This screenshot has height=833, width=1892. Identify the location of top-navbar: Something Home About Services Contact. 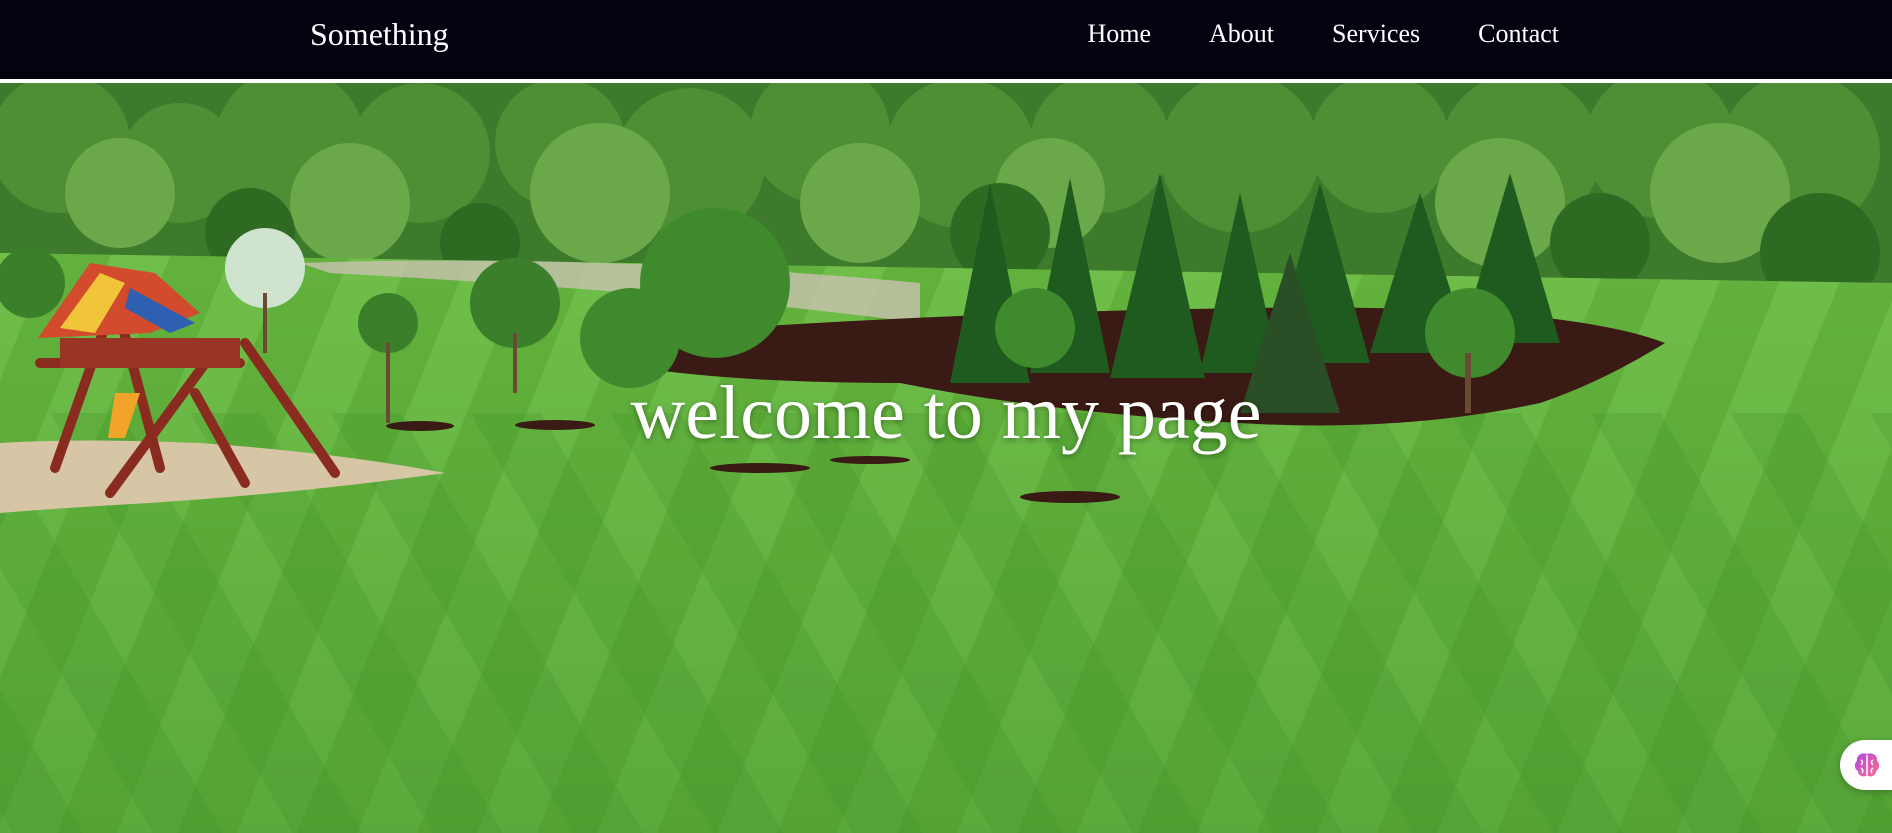
(946, 39).